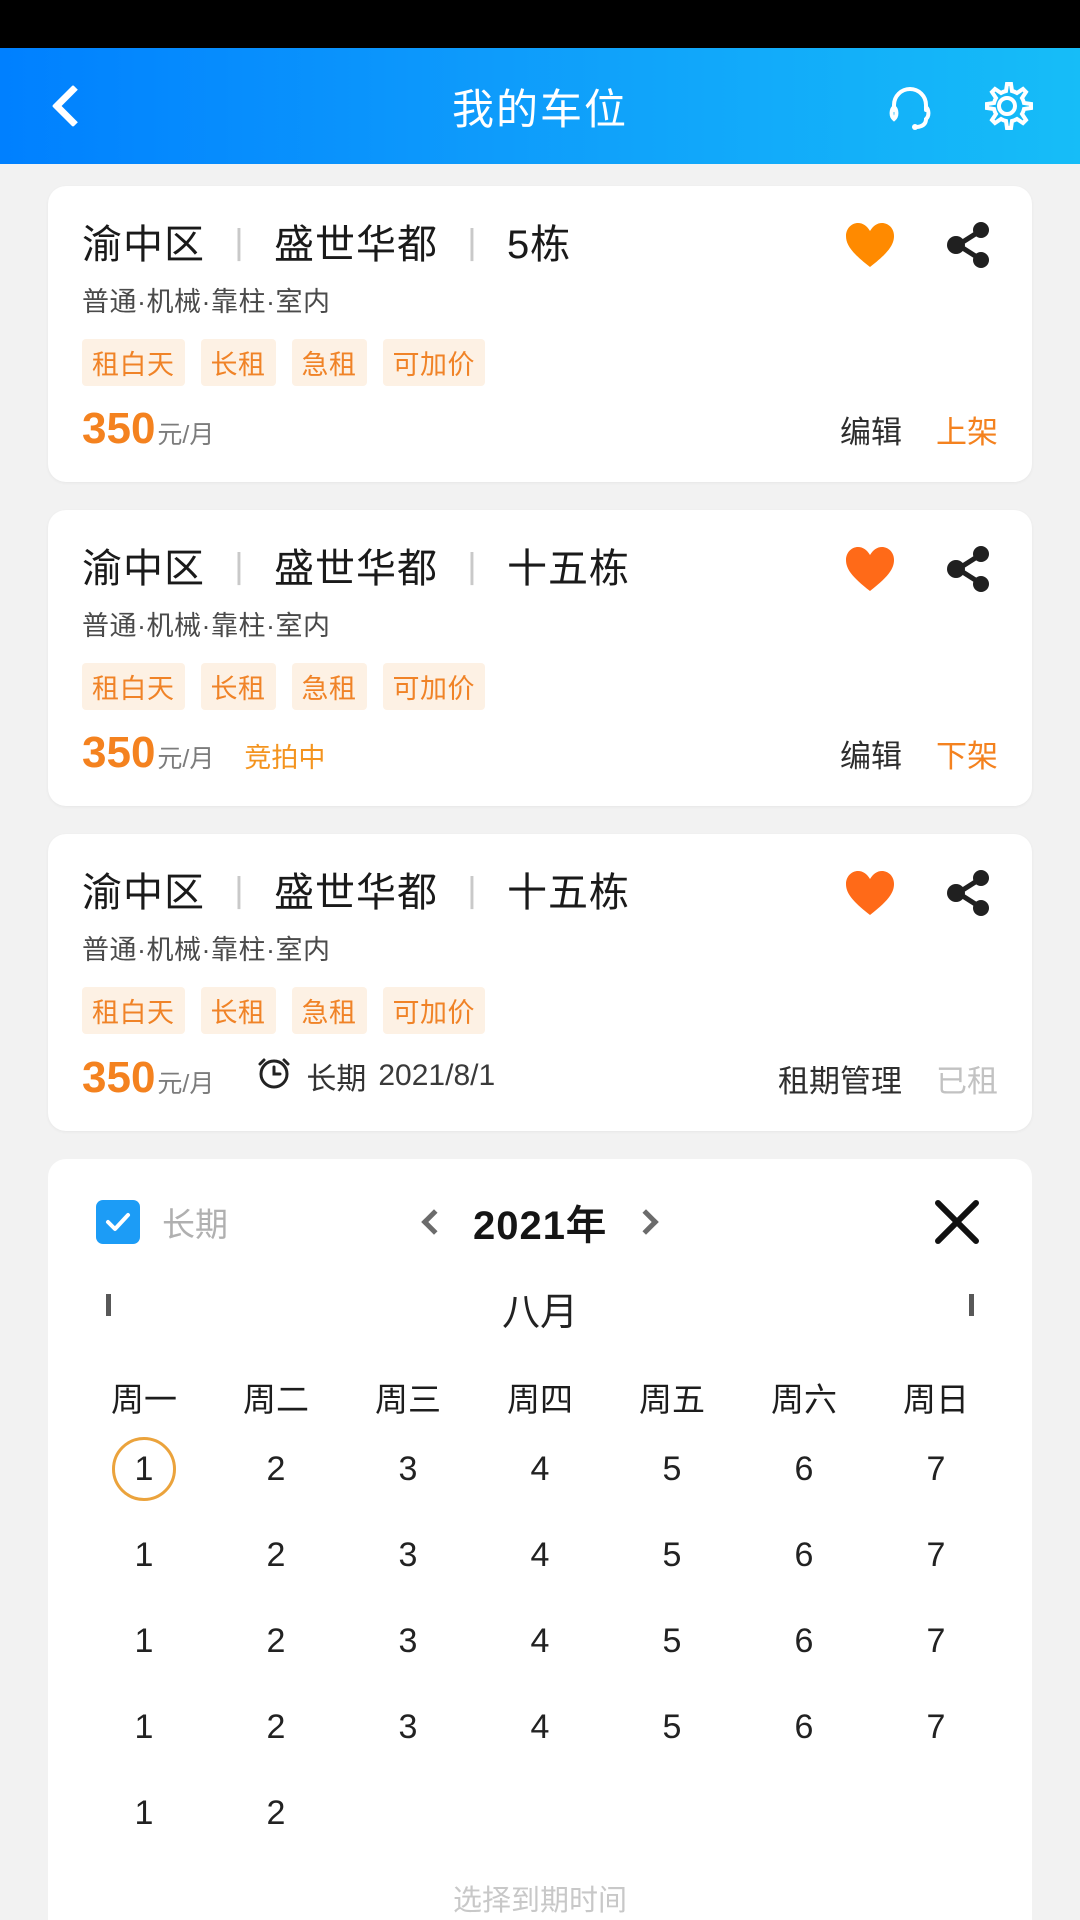 The width and height of the screenshot is (1080, 1920). I want to click on publish-button: 上架, so click(967, 429).